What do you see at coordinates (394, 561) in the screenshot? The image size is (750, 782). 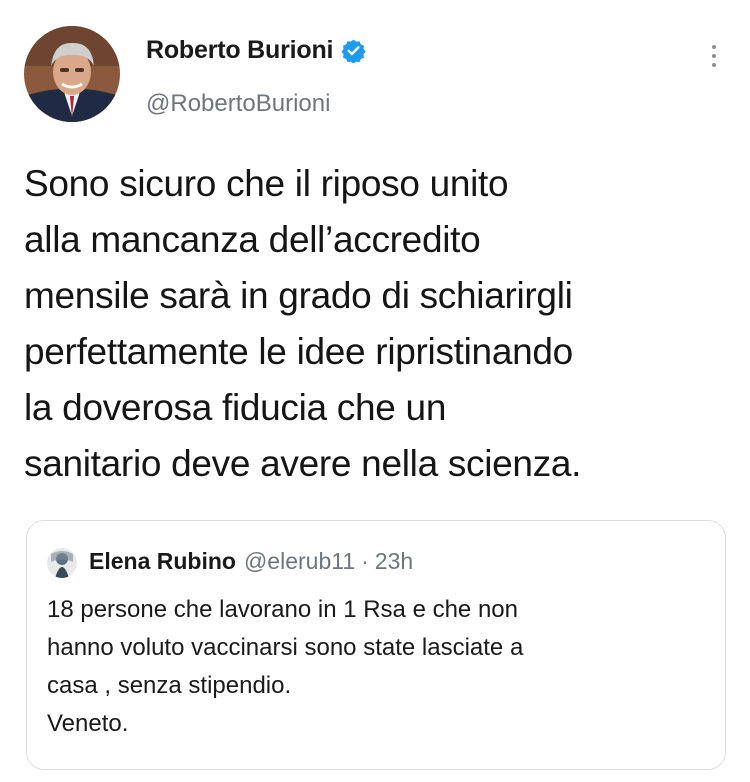 I see `quoted-timestamp: 23h` at bounding box center [394, 561].